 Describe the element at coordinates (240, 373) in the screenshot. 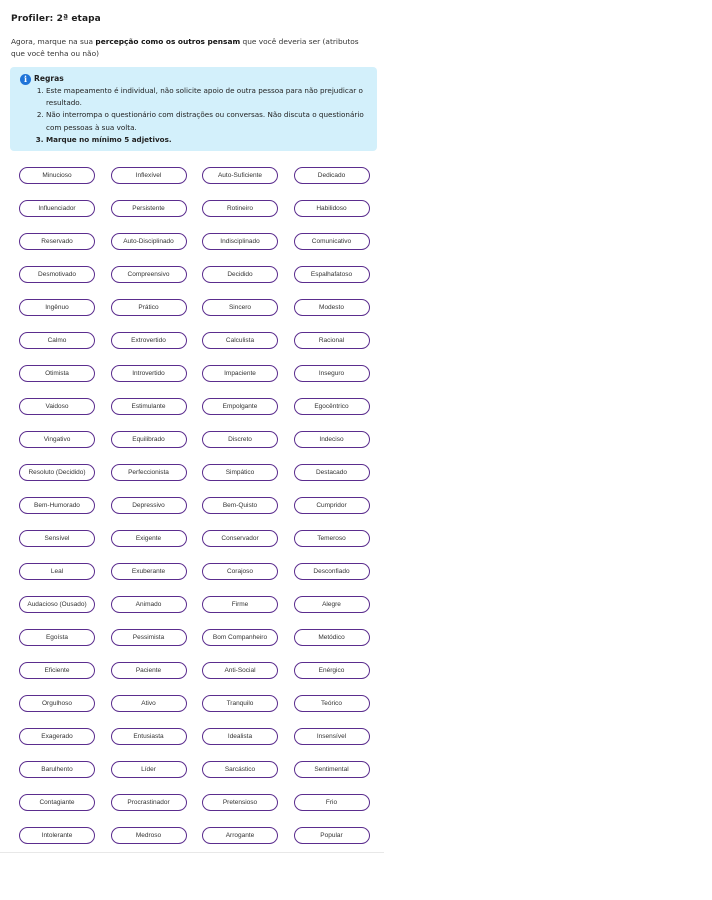

I see `adjective-option-button: Impaciente` at that location.